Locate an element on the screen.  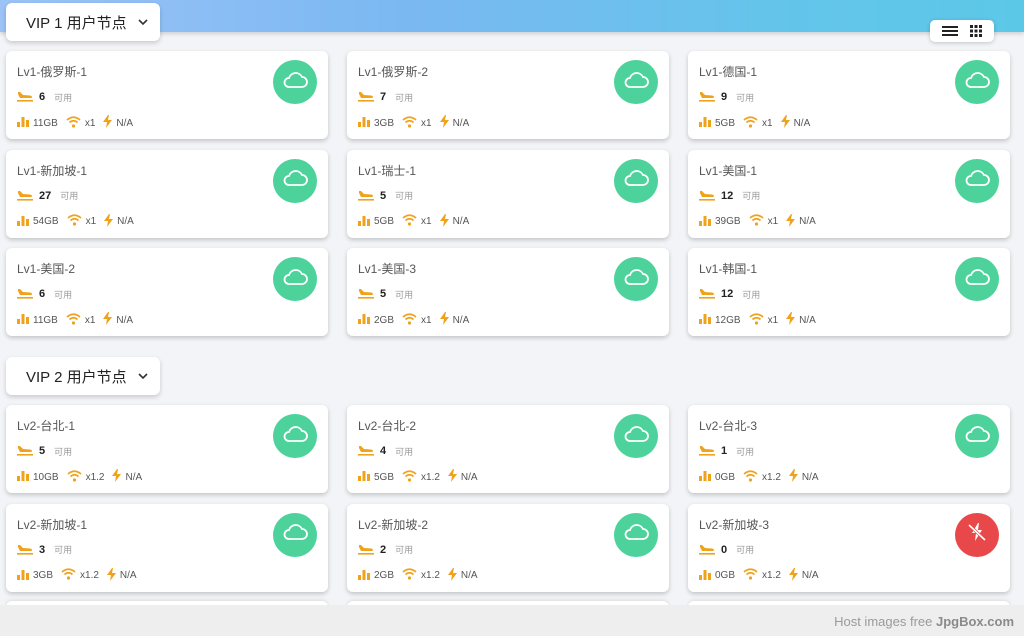
section-title: VIP 1 用户节点 is located at coordinates (76, 23).